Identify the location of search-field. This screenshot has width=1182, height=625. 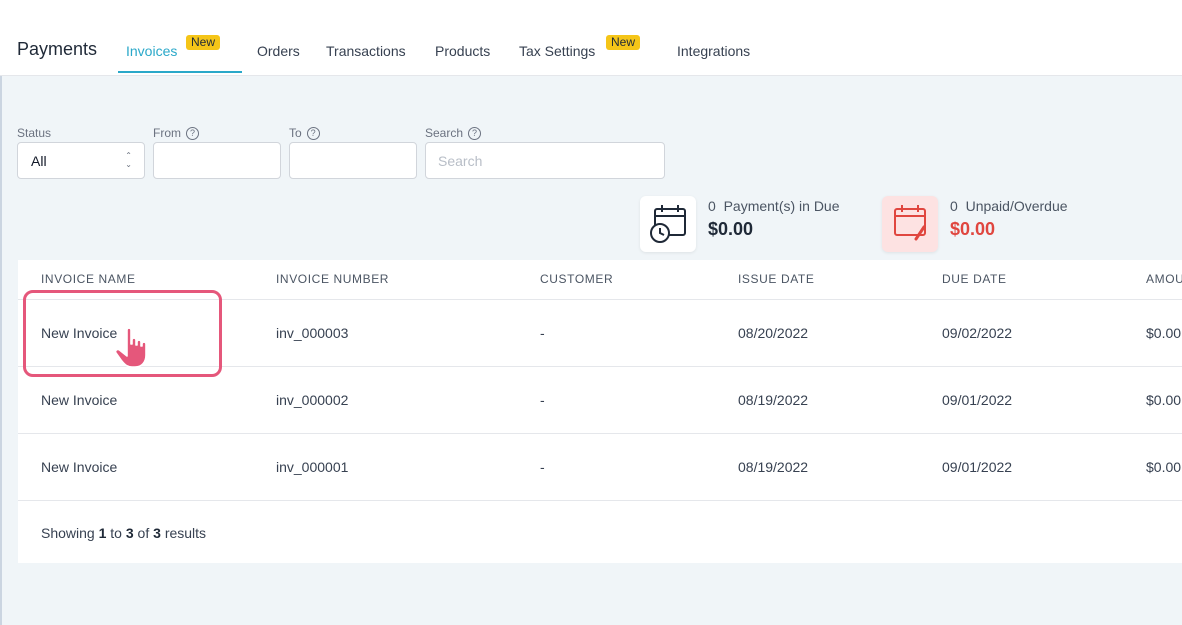
(545, 160).